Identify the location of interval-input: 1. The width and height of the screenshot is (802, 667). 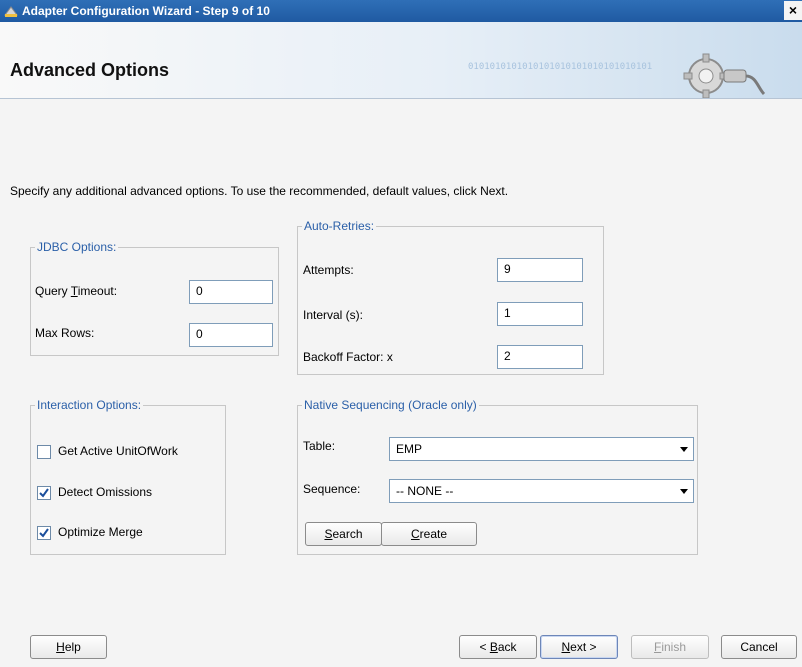
(540, 314).